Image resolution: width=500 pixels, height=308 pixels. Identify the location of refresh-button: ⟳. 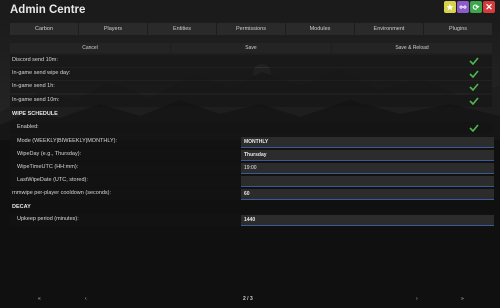
(476, 7).